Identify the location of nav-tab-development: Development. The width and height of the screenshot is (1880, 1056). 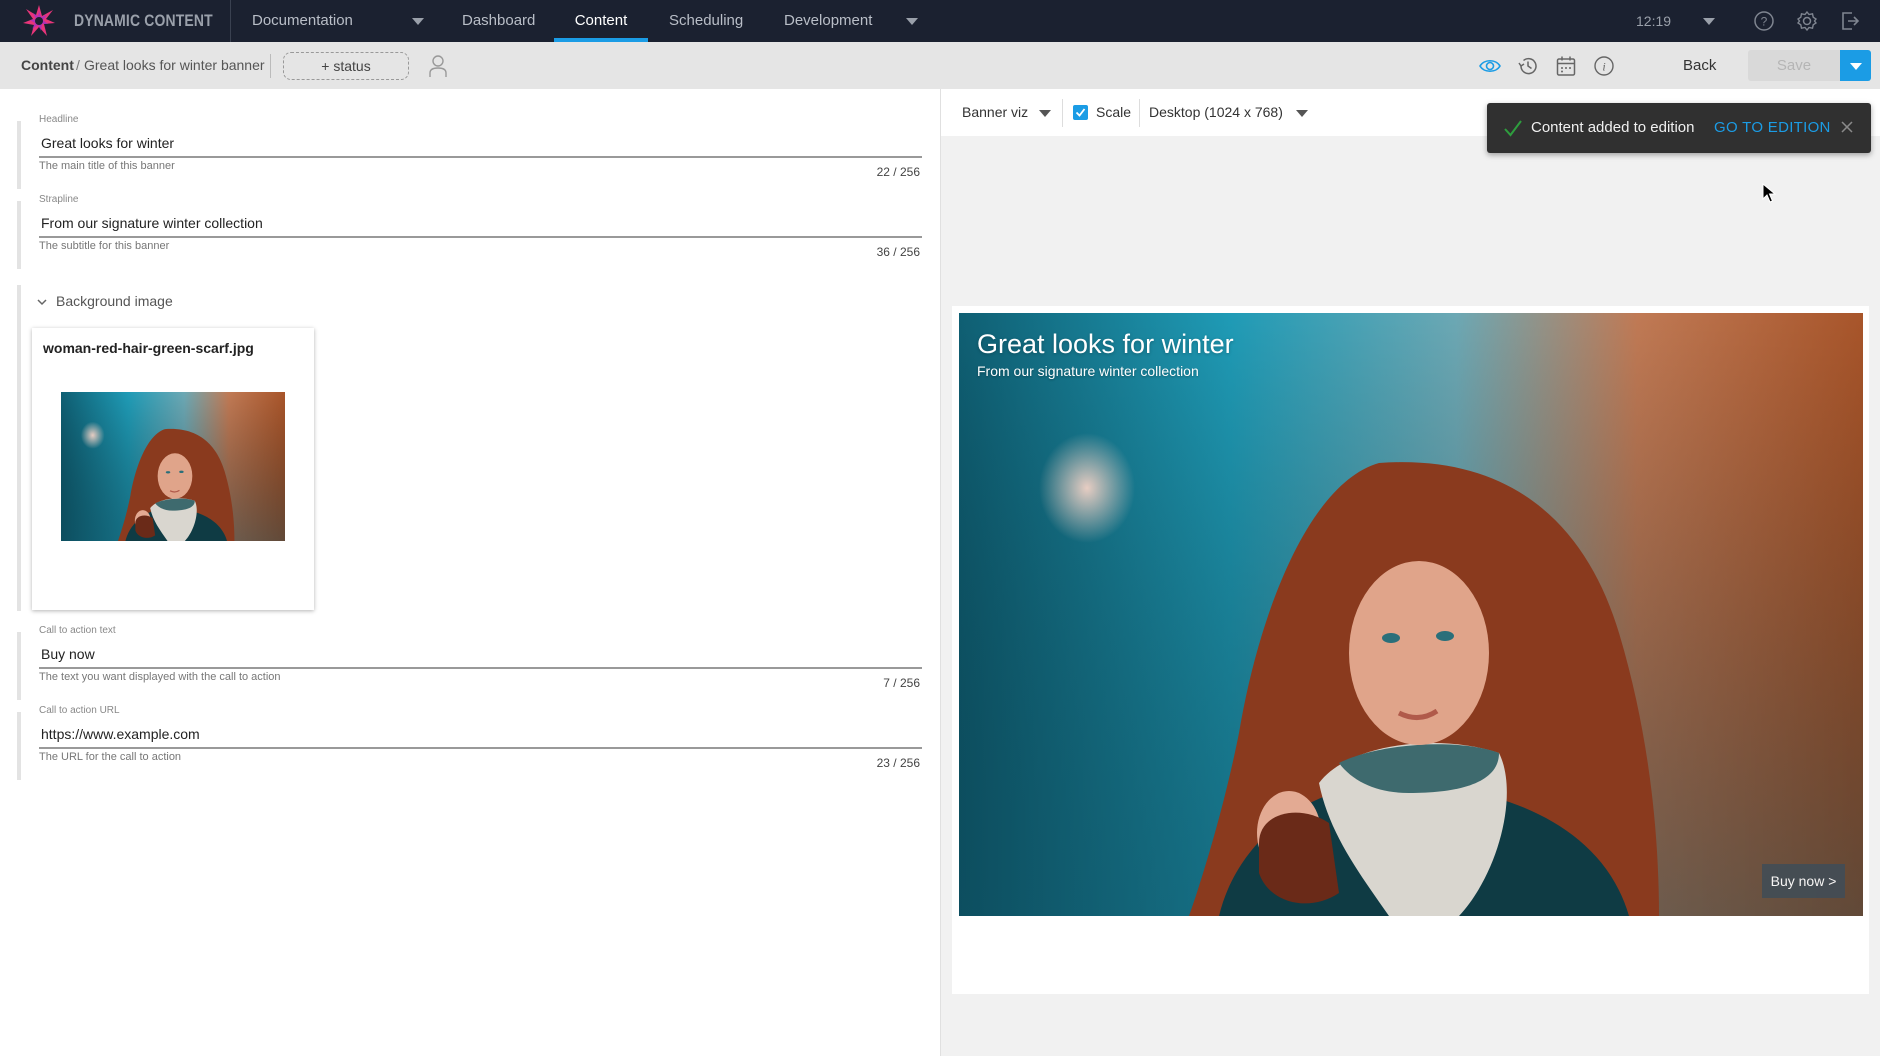
(828, 21).